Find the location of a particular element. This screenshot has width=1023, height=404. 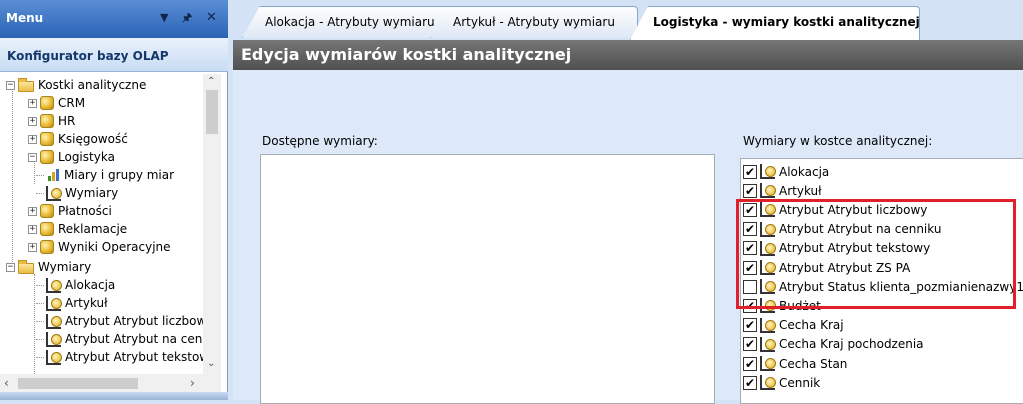

menu-header: Menu ▼ 🖈︎ ✕ is located at coordinates (114, 19).